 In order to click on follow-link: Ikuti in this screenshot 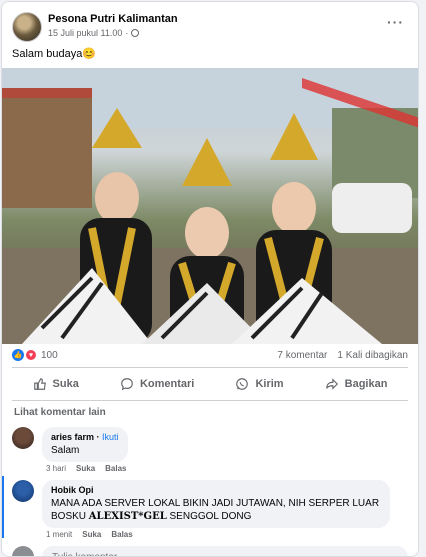, I will do `click(110, 437)`.